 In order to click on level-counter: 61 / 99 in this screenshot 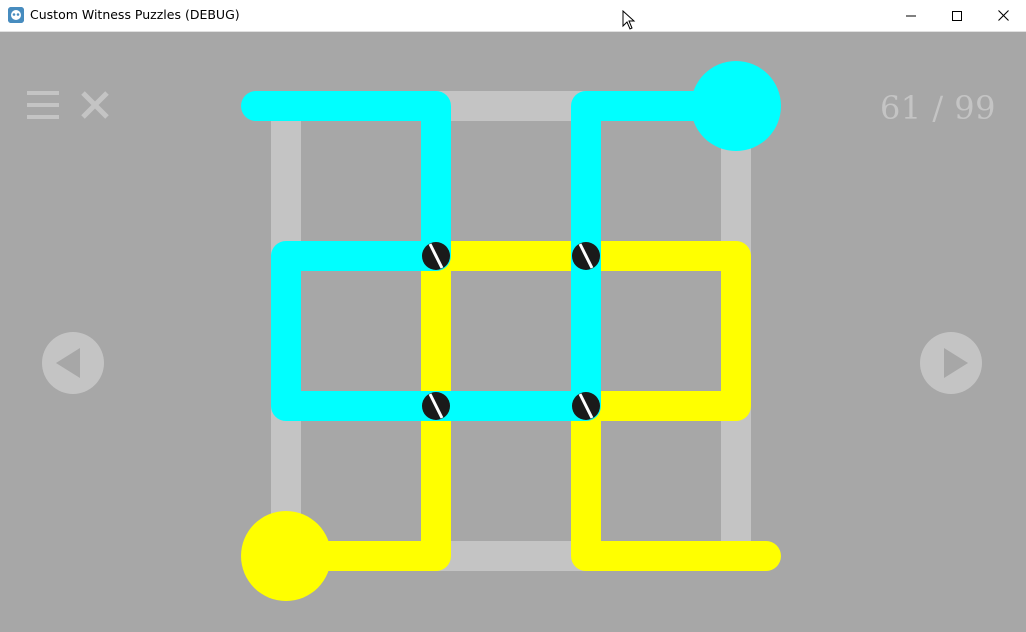, I will do `click(937, 108)`.